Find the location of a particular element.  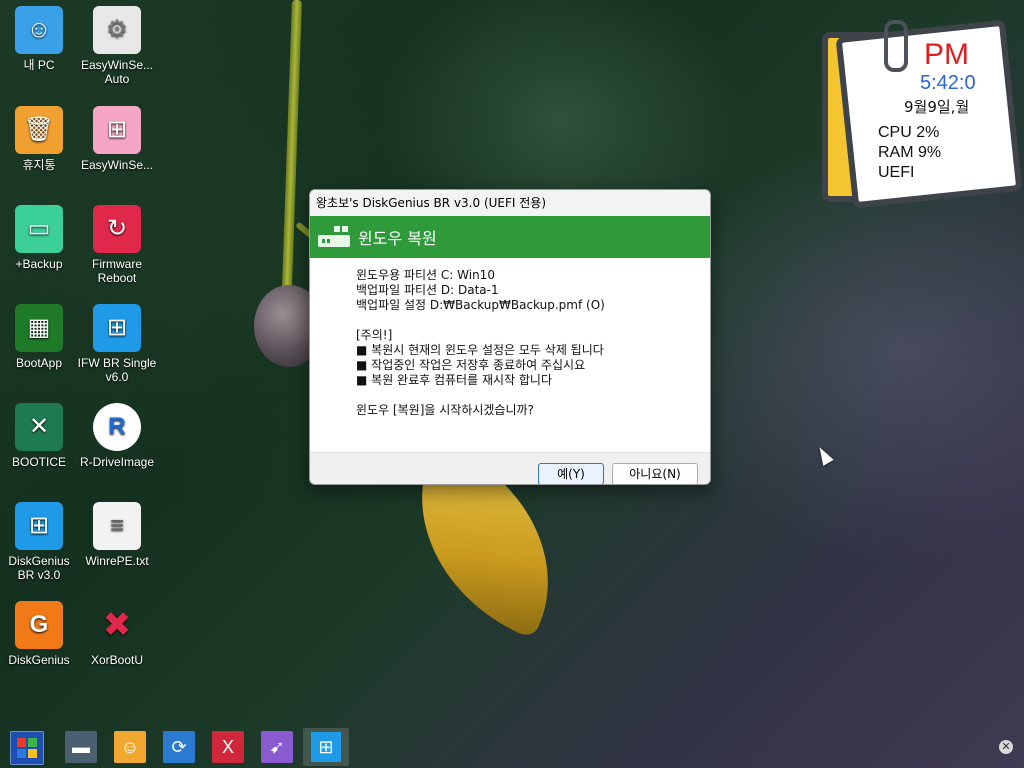

warning-line-1: ■ 복원시 현재의 윈도우 설정은 모두 삭제 됩니다 is located at coordinates (480, 350).